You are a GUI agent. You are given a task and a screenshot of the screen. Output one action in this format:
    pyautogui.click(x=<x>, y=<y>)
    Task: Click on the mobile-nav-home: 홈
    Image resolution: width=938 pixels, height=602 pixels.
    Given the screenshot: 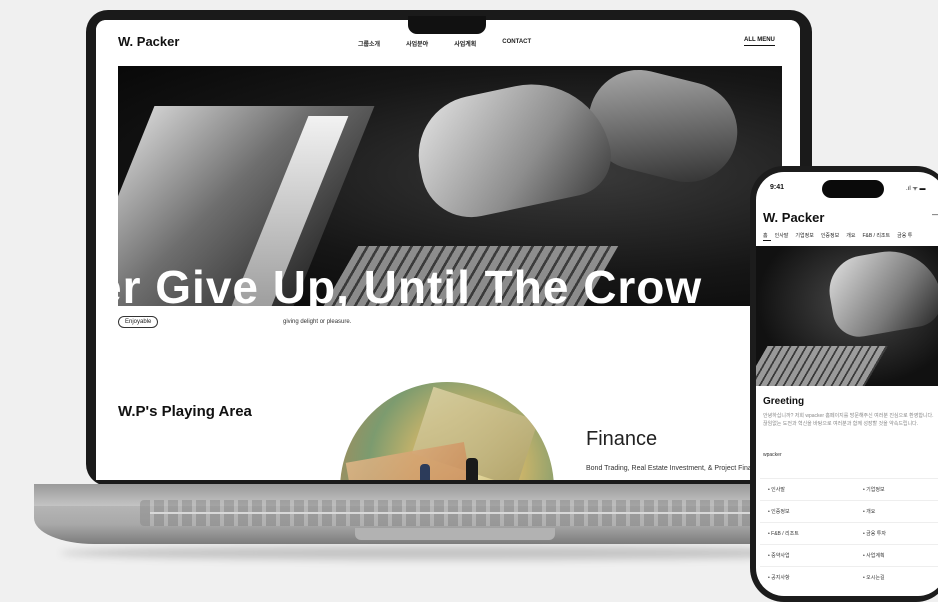 What is the action you would take?
    pyautogui.click(x=765, y=235)
    